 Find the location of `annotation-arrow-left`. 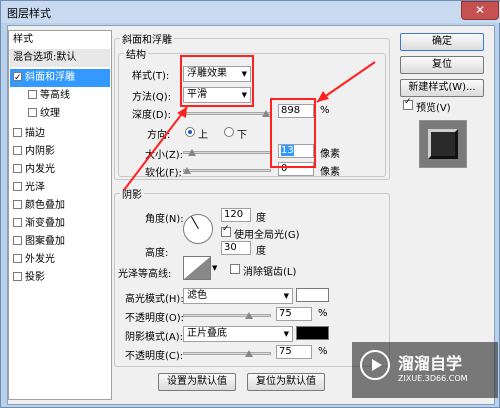

annotation-arrow-left is located at coordinates (155, 148).